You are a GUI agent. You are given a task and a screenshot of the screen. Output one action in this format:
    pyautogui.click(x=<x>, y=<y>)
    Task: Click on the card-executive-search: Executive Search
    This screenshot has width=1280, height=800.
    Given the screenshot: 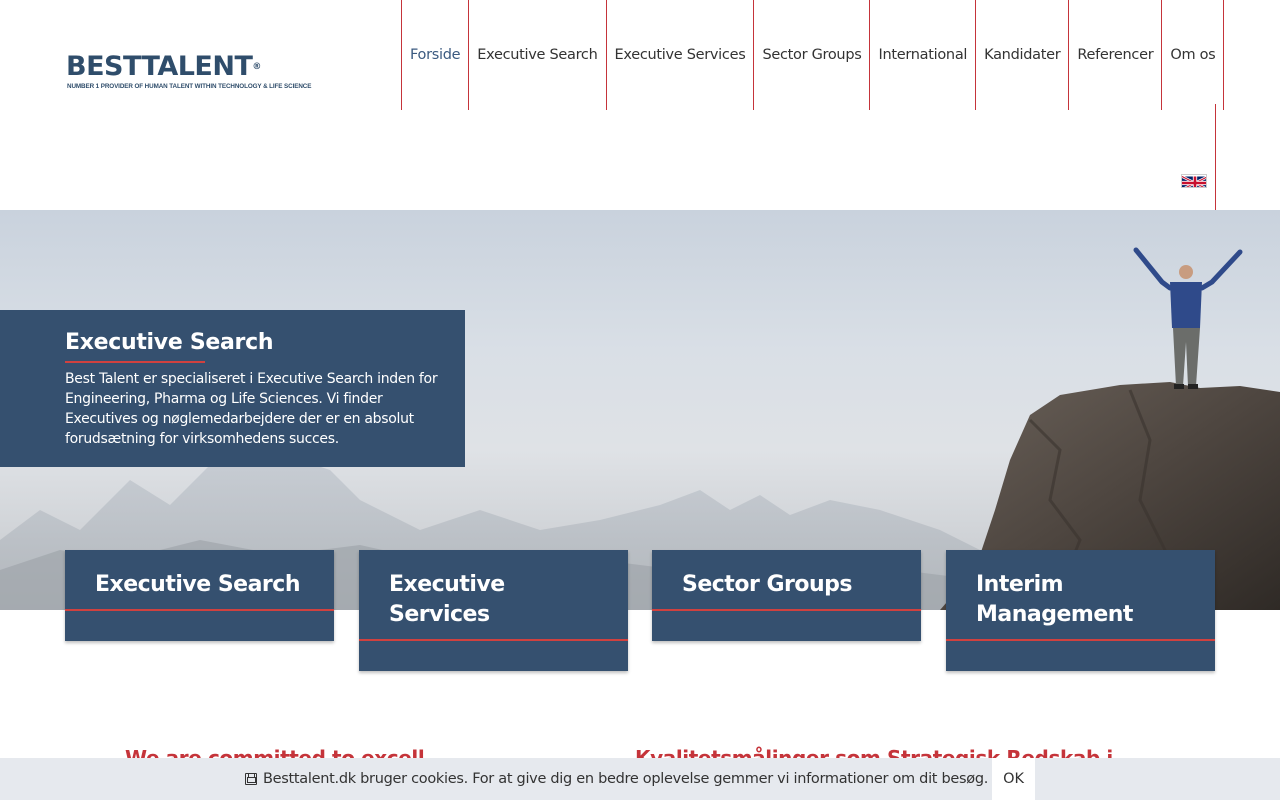 What is the action you would take?
    pyautogui.click(x=199, y=595)
    